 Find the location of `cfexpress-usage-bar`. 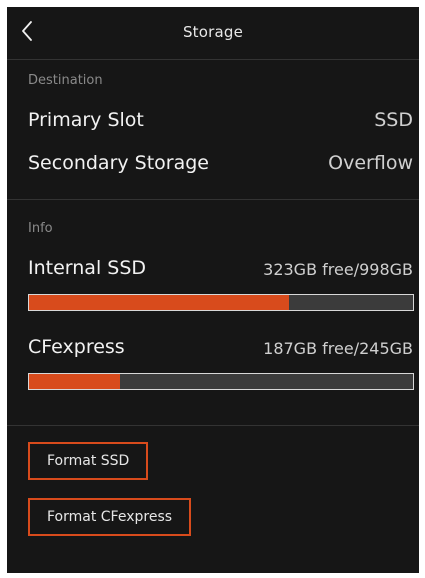

cfexpress-usage-bar is located at coordinates (221, 381).